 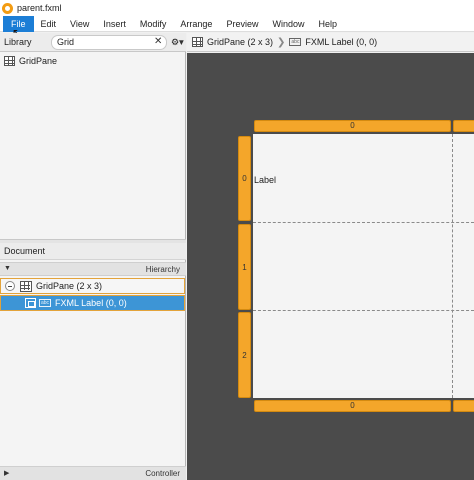 What do you see at coordinates (7, 8) in the screenshot?
I see `app-icon` at bounding box center [7, 8].